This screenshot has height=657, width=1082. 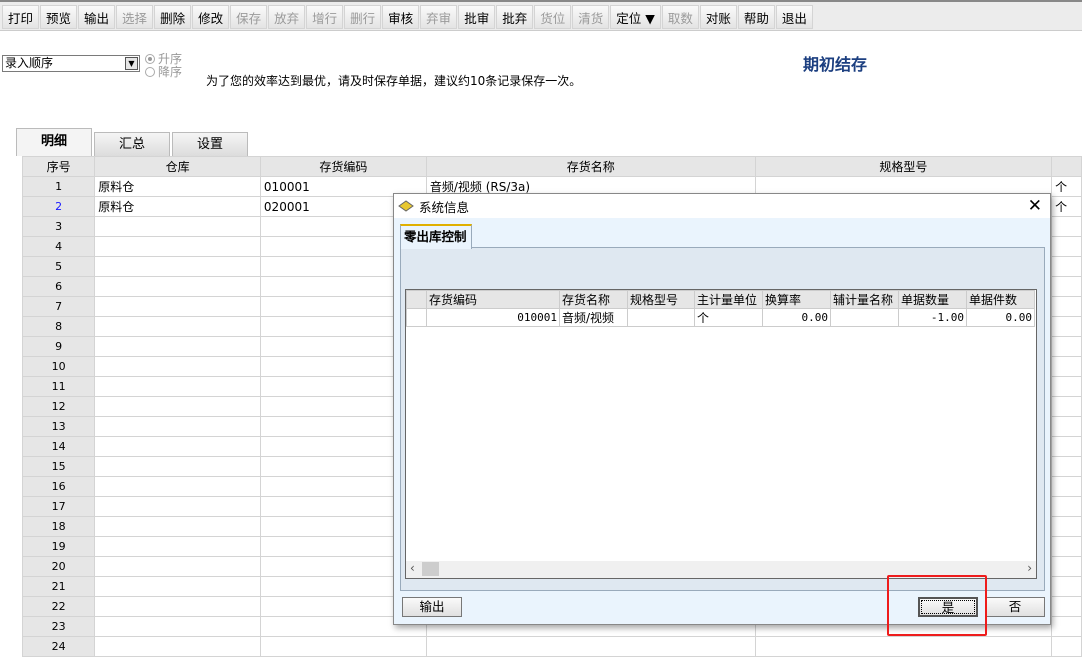 What do you see at coordinates (1000, 299) in the screenshot?
I see `column-header: 单据件数` at bounding box center [1000, 299].